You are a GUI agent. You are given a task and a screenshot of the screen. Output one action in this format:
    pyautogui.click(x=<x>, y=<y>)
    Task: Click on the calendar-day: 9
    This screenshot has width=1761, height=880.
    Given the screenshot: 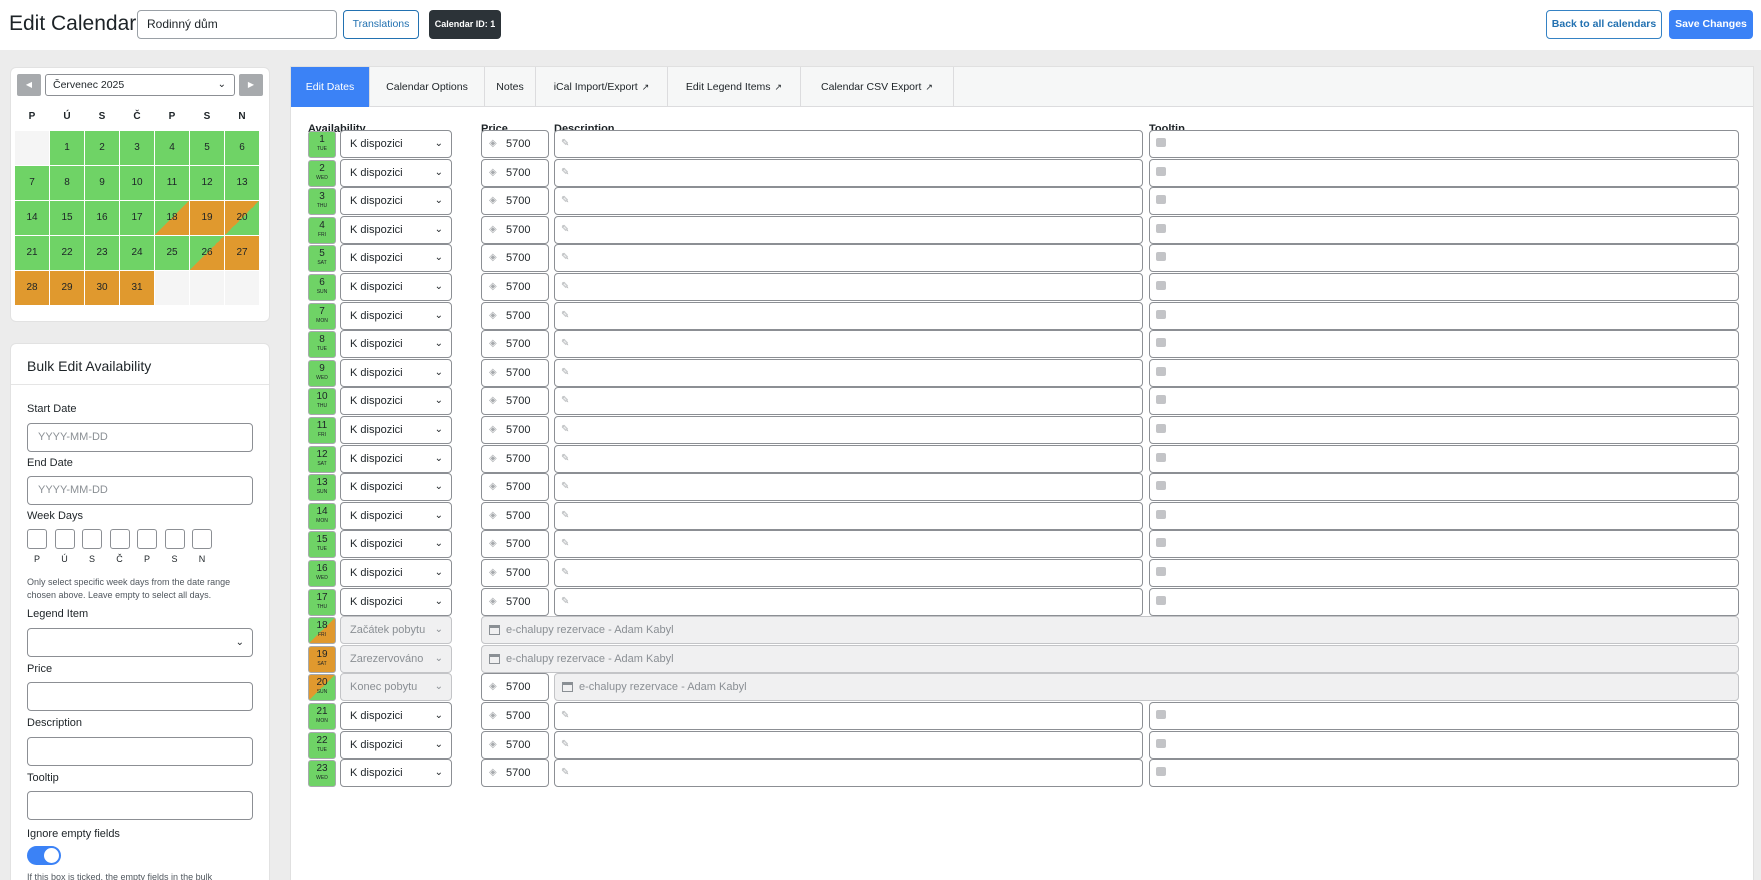 What is the action you would take?
    pyautogui.click(x=102, y=183)
    